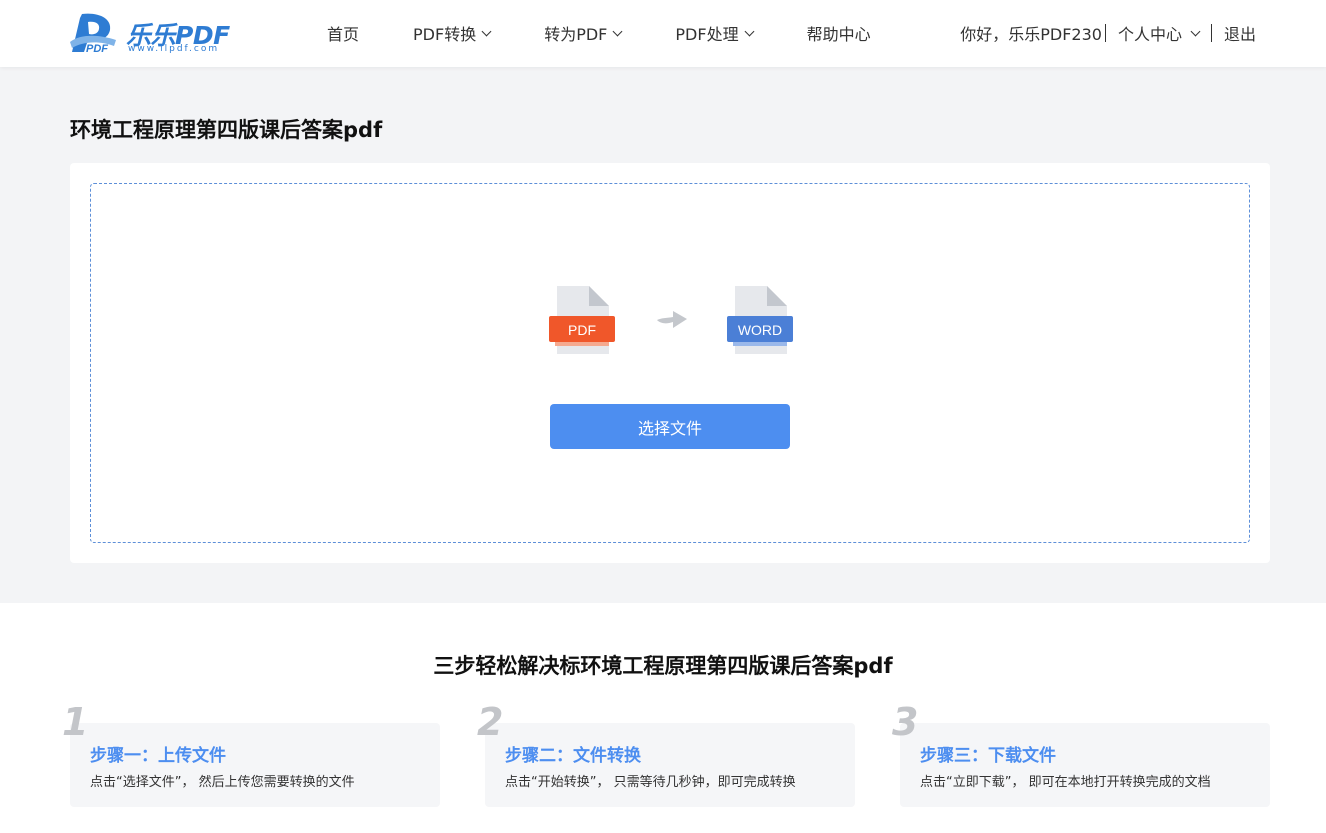 The width and height of the screenshot is (1326, 833). I want to click on step-heading: 步骤二：文件转换, so click(573, 756).